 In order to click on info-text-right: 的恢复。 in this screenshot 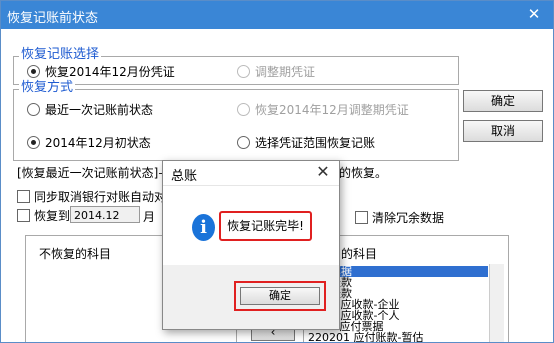, I will do `click(363, 173)`.